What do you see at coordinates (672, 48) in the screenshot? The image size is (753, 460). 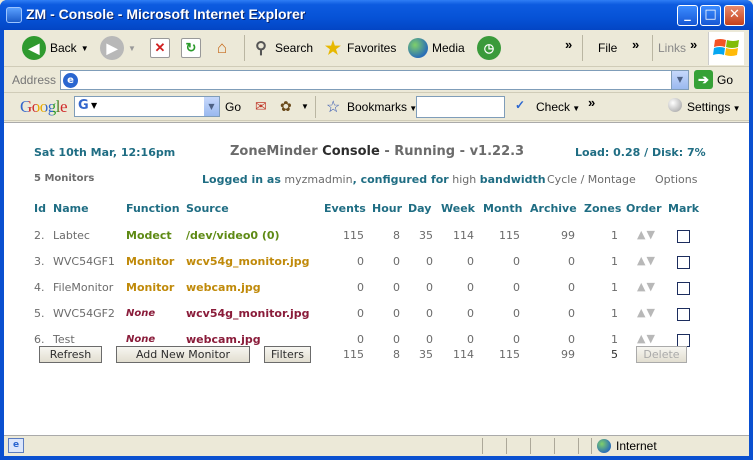 I see `links-bar: Links` at bounding box center [672, 48].